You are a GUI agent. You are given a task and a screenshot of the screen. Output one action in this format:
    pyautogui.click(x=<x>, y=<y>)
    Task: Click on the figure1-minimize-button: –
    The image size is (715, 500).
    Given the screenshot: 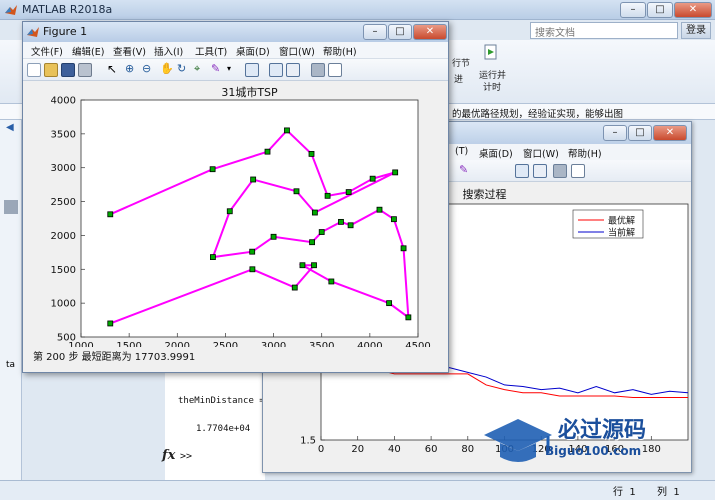 What is the action you would take?
    pyautogui.click(x=375, y=32)
    